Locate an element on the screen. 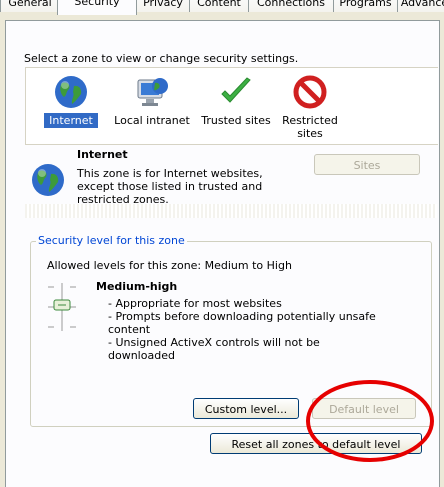 The width and height of the screenshot is (444, 487). zone-trusted-sites: Trusted sites is located at coordinates (236, 101).